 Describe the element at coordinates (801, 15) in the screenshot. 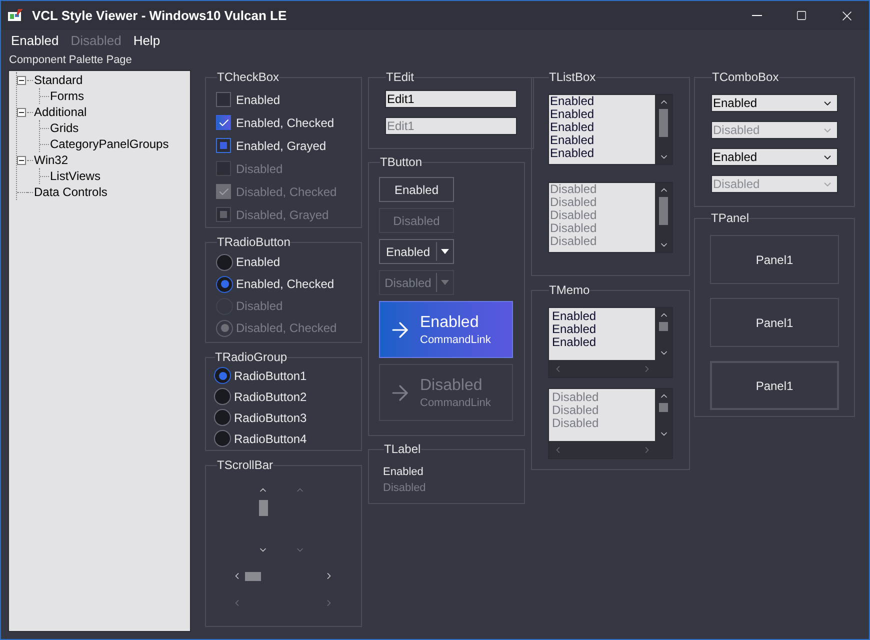

I see `maximize-icon` at that location.